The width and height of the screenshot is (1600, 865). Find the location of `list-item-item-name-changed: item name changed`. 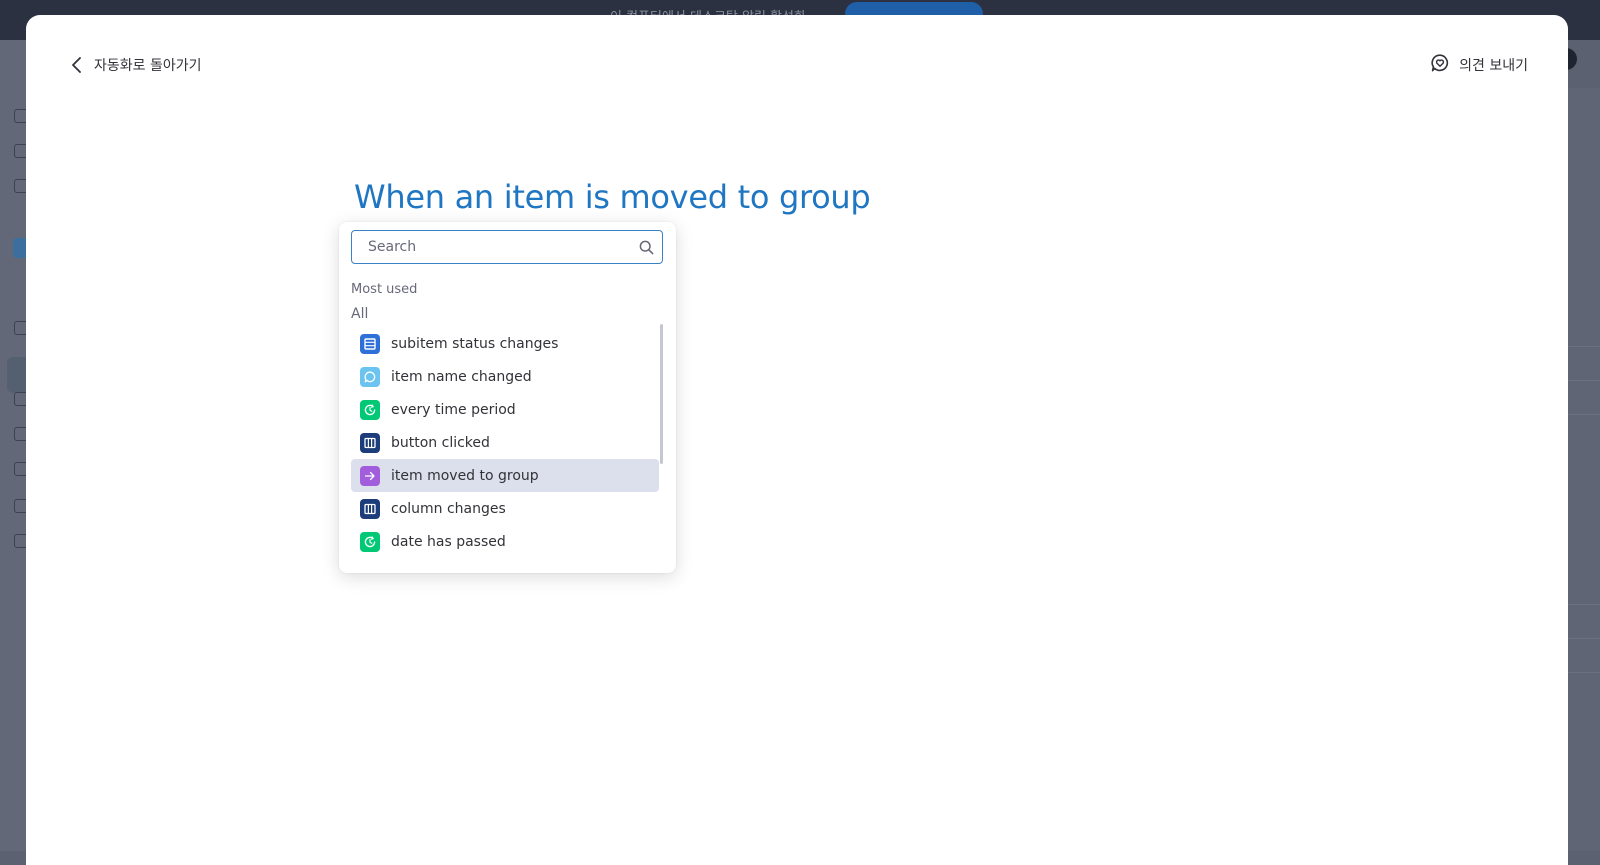

list-item-item-name-changed: item name changed is located at coordinates (505, 376).